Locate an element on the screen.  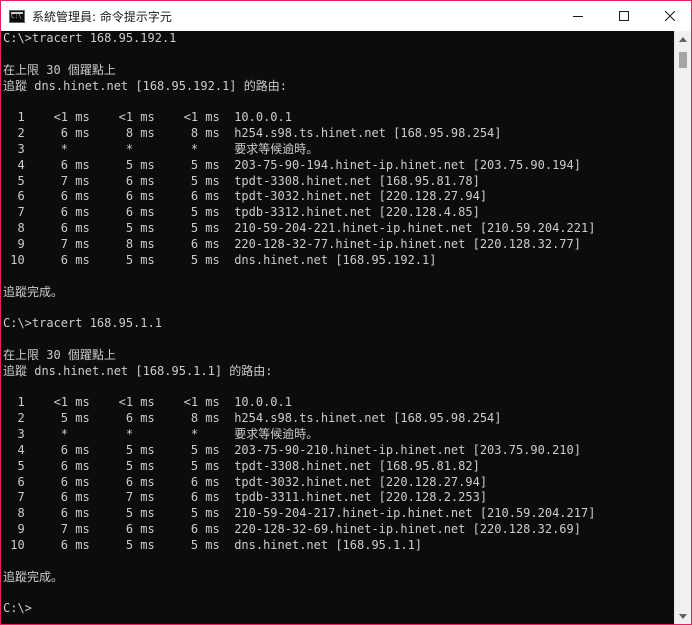
window-controls is located at coordinates (623, 16).